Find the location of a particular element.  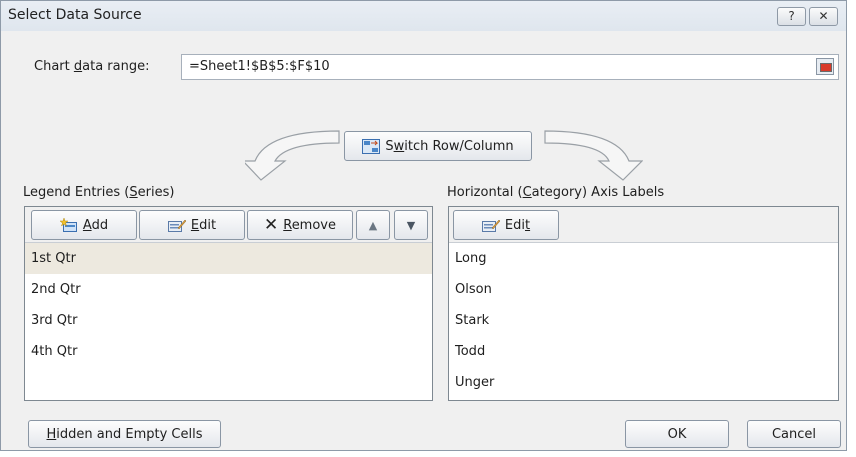

move-up-icon: ▲ is located at coordinates (373, 225).